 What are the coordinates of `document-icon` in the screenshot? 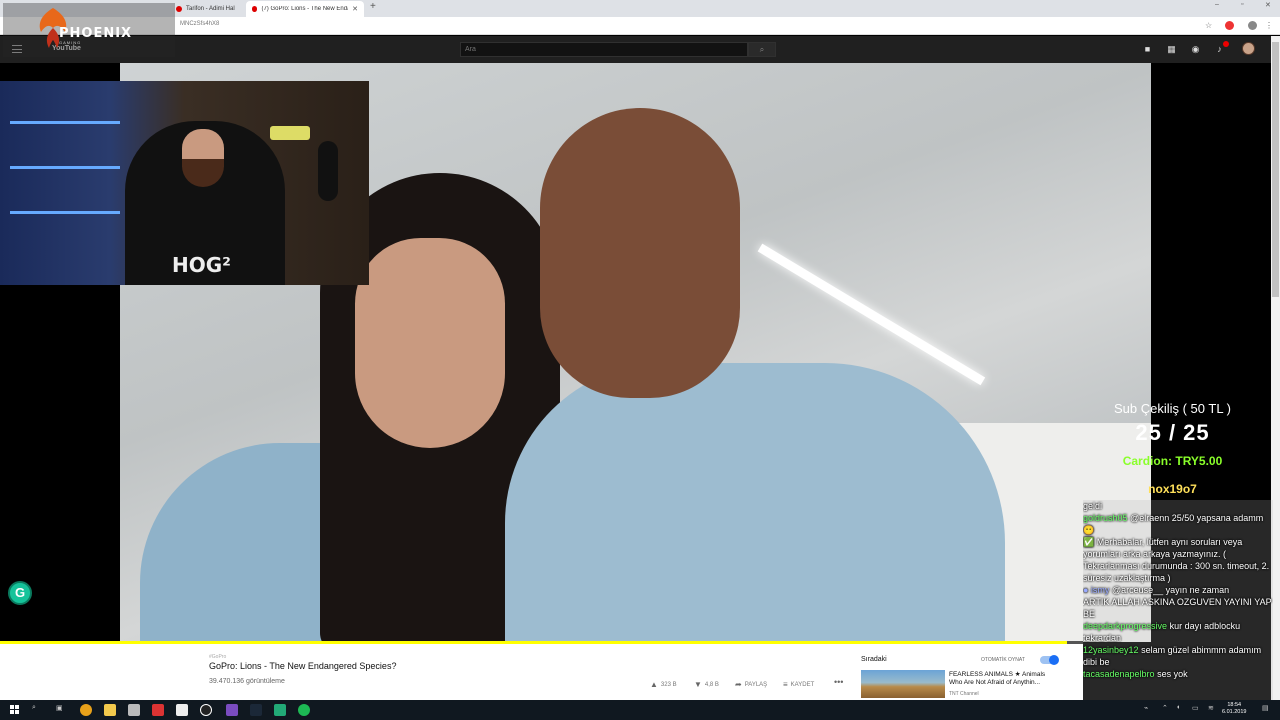 It's located at (182, 710).